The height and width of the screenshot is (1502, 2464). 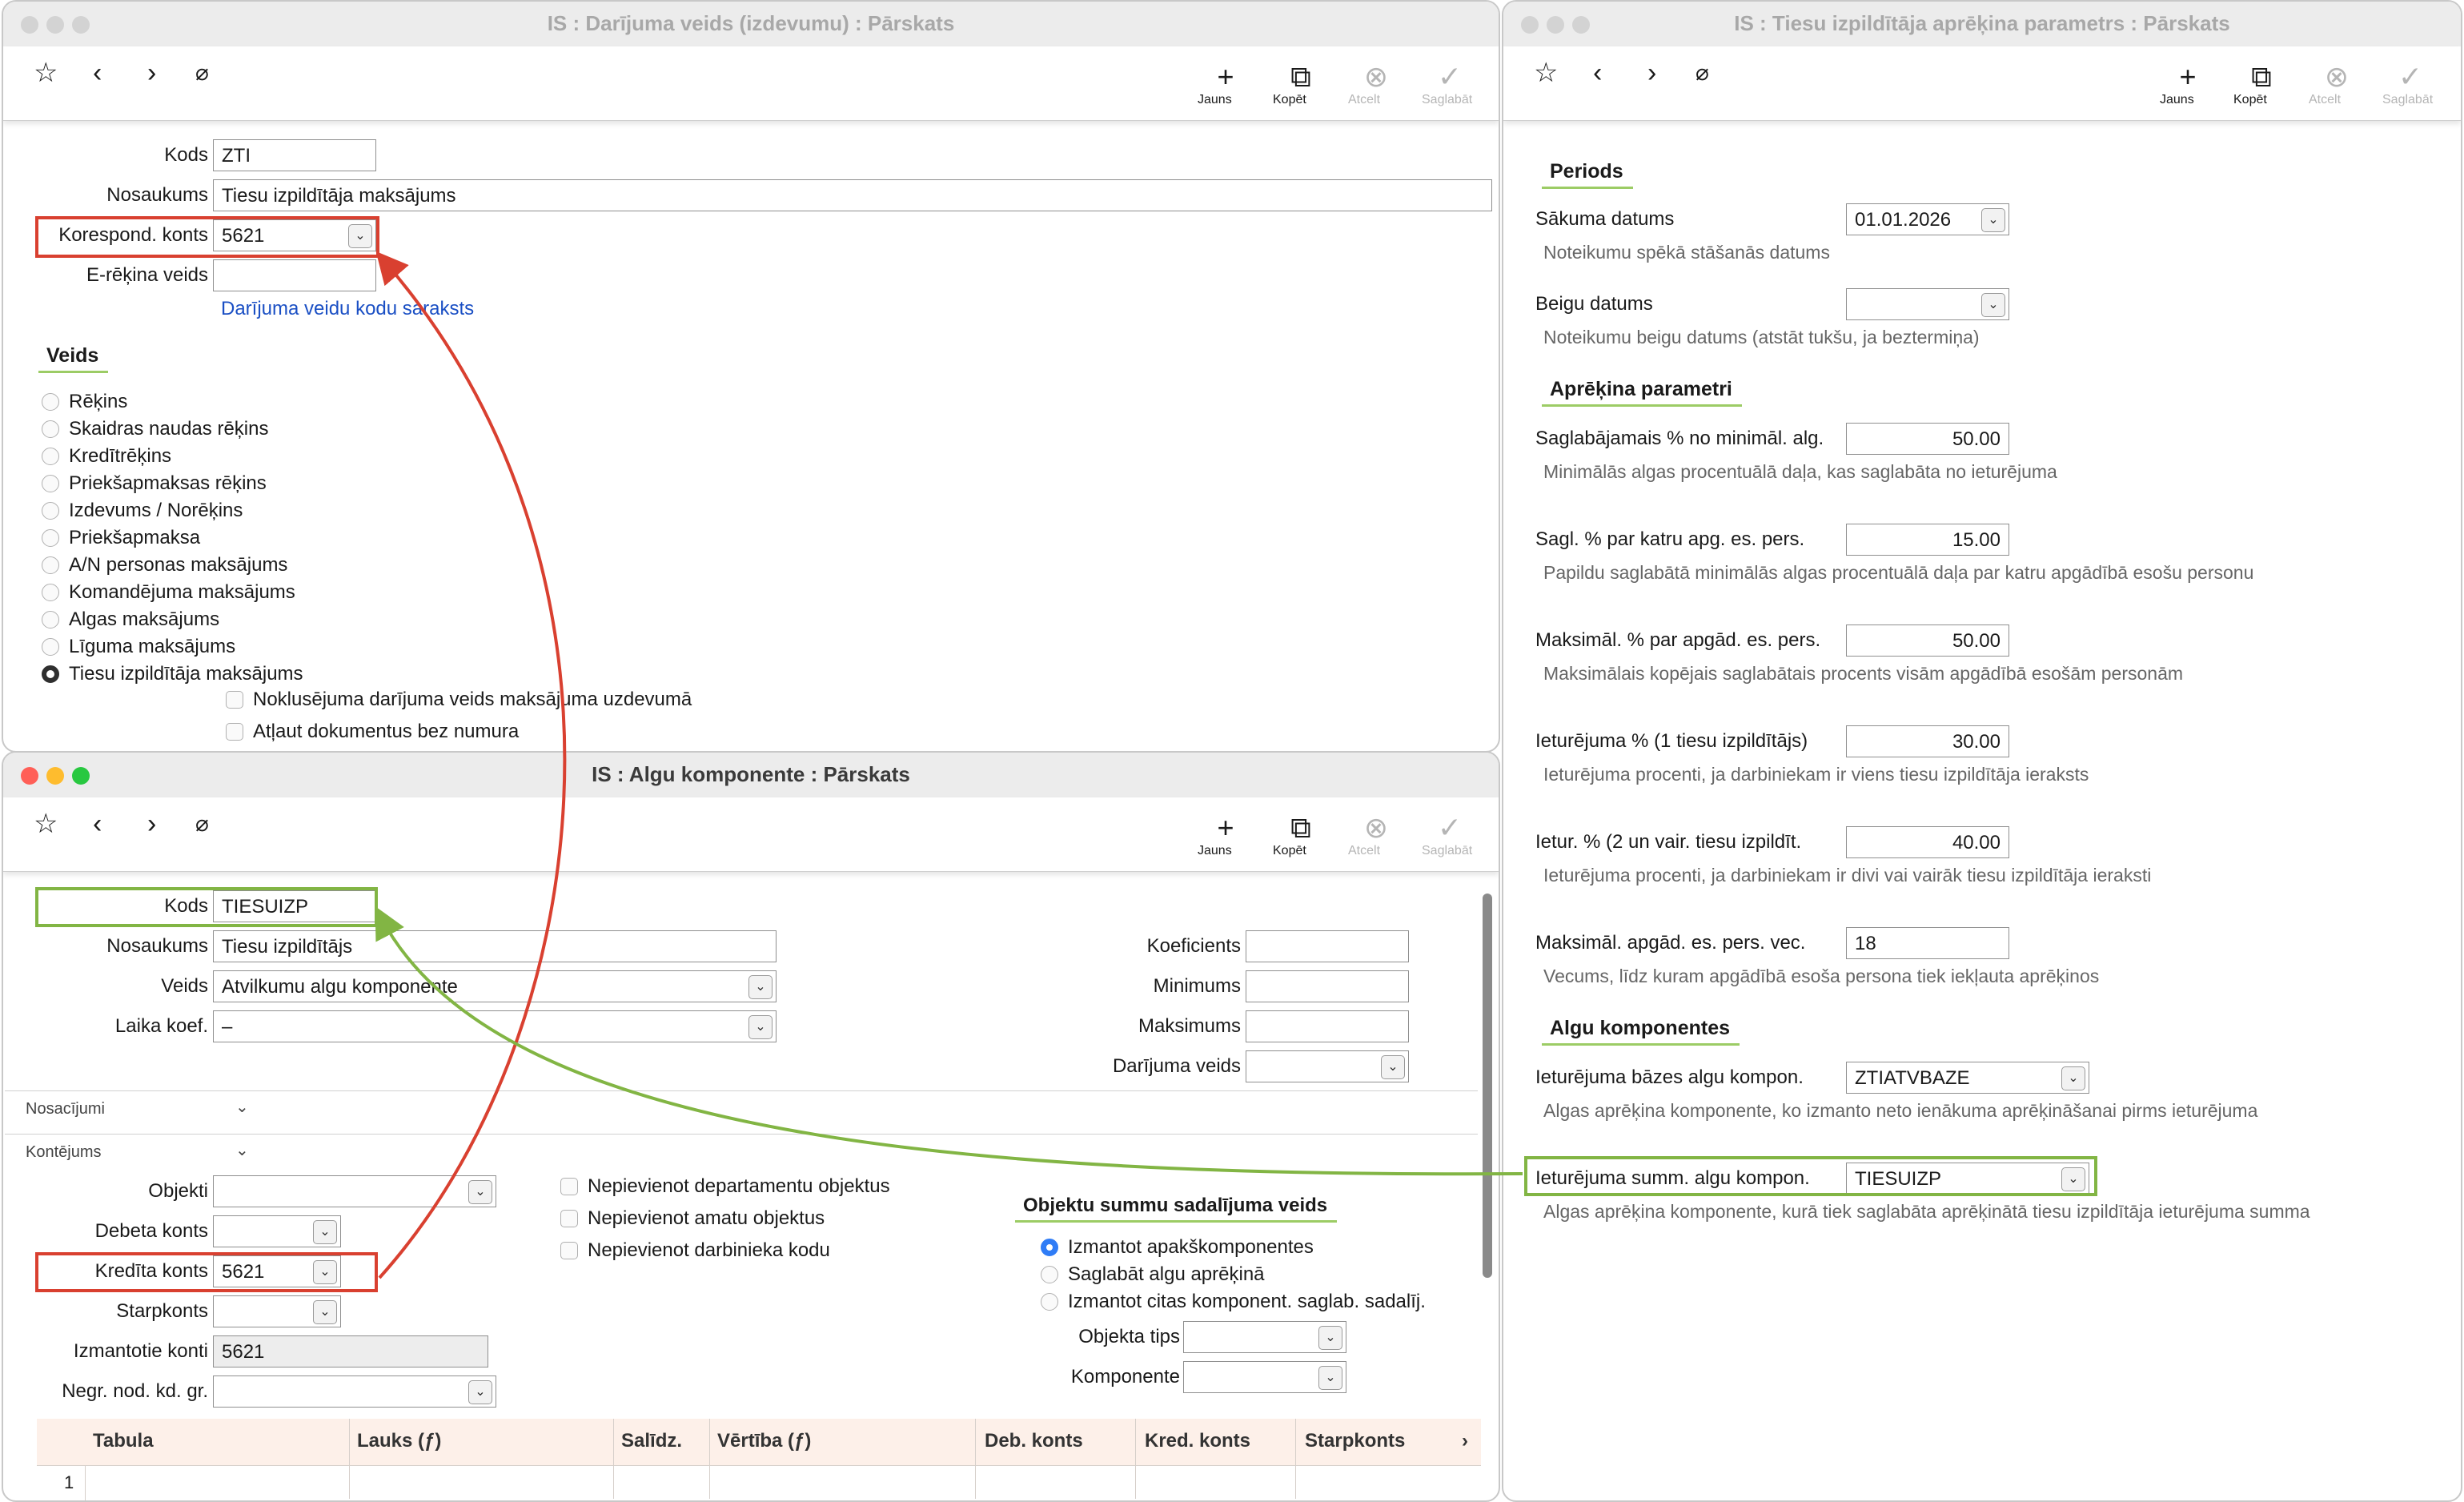 I want to click on darijuma-veids-select: ⌄, so click(x=1327, y=1066).